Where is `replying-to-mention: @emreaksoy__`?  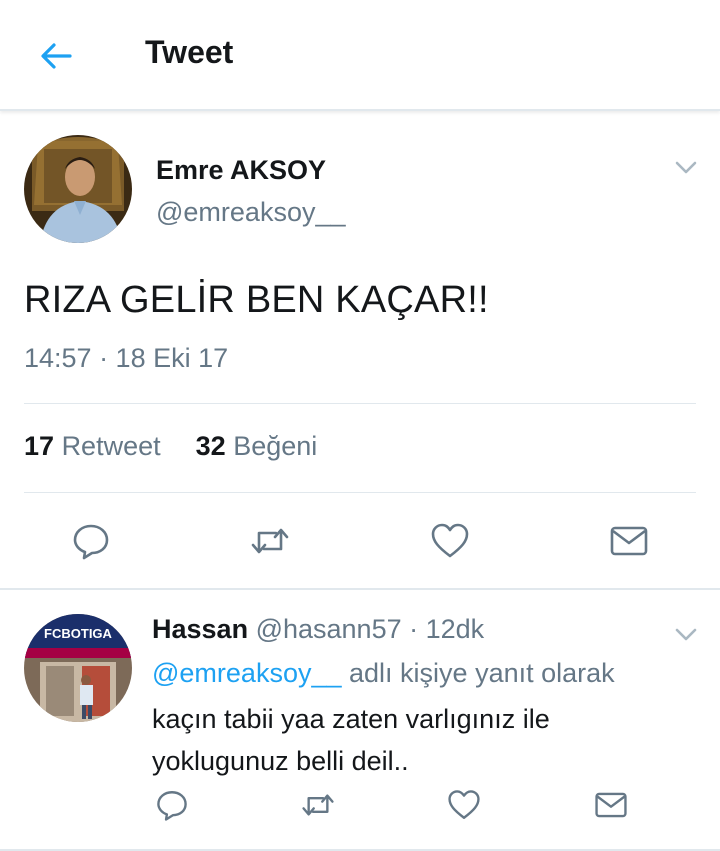 replying-to-mention: @emreaksoy__ is located at coordinates (247, 673).